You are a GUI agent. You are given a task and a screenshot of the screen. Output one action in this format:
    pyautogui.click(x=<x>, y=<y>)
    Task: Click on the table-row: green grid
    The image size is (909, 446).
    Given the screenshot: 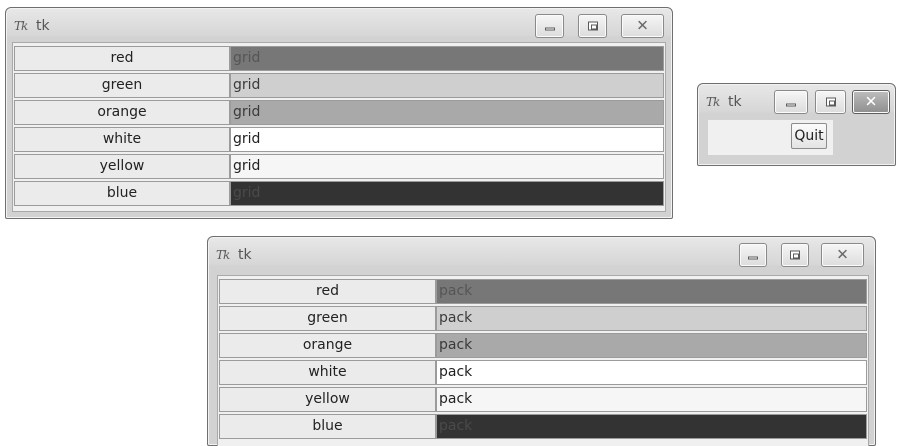 What is the action you would take?
    pyautogui.click(x=339, y=85)
    